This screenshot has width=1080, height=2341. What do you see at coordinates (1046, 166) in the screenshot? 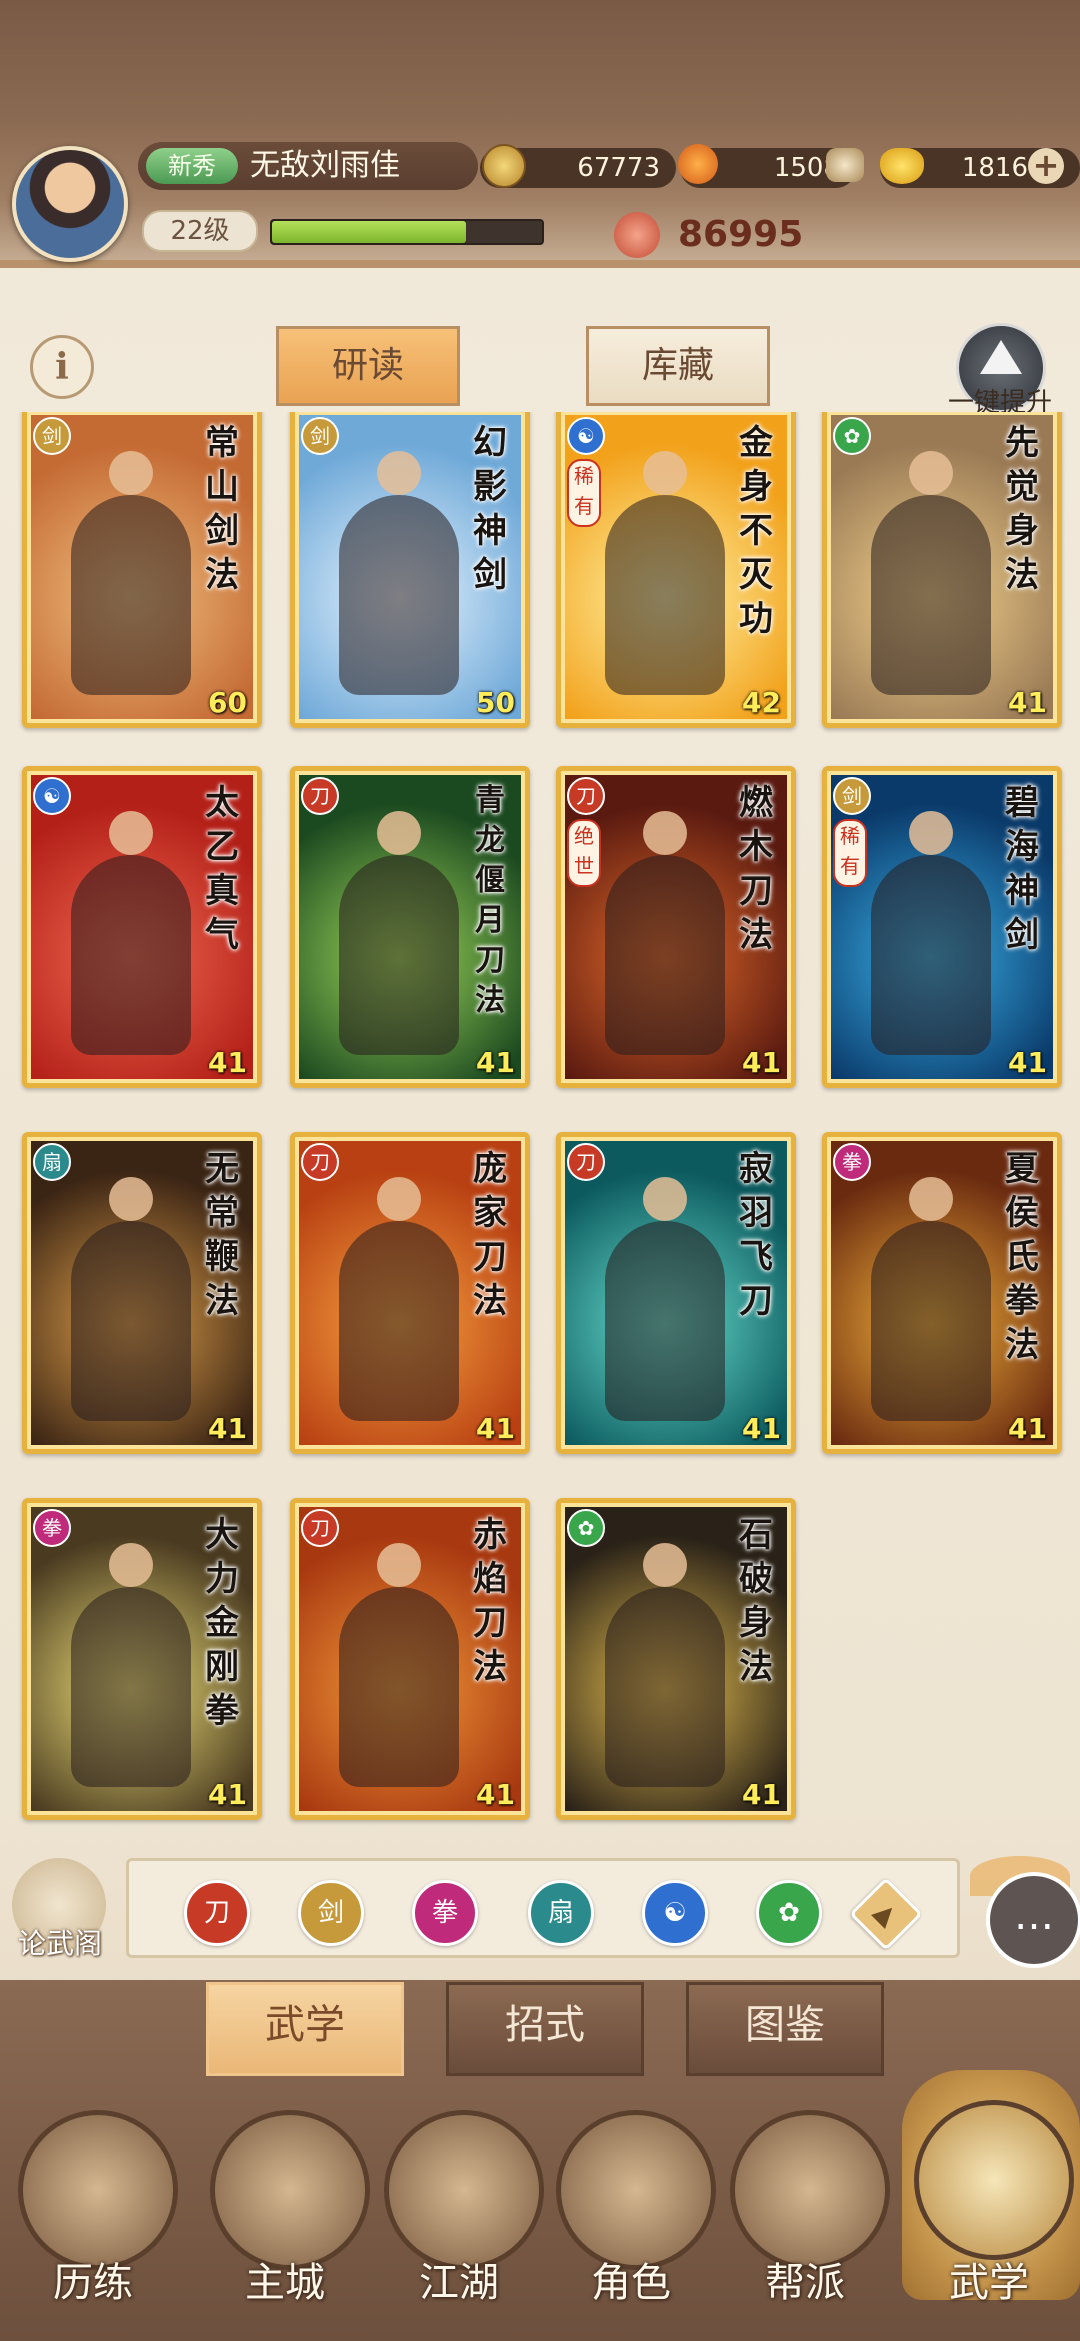
I see `add-gold-button: +` at bounding box center [1046, 166].